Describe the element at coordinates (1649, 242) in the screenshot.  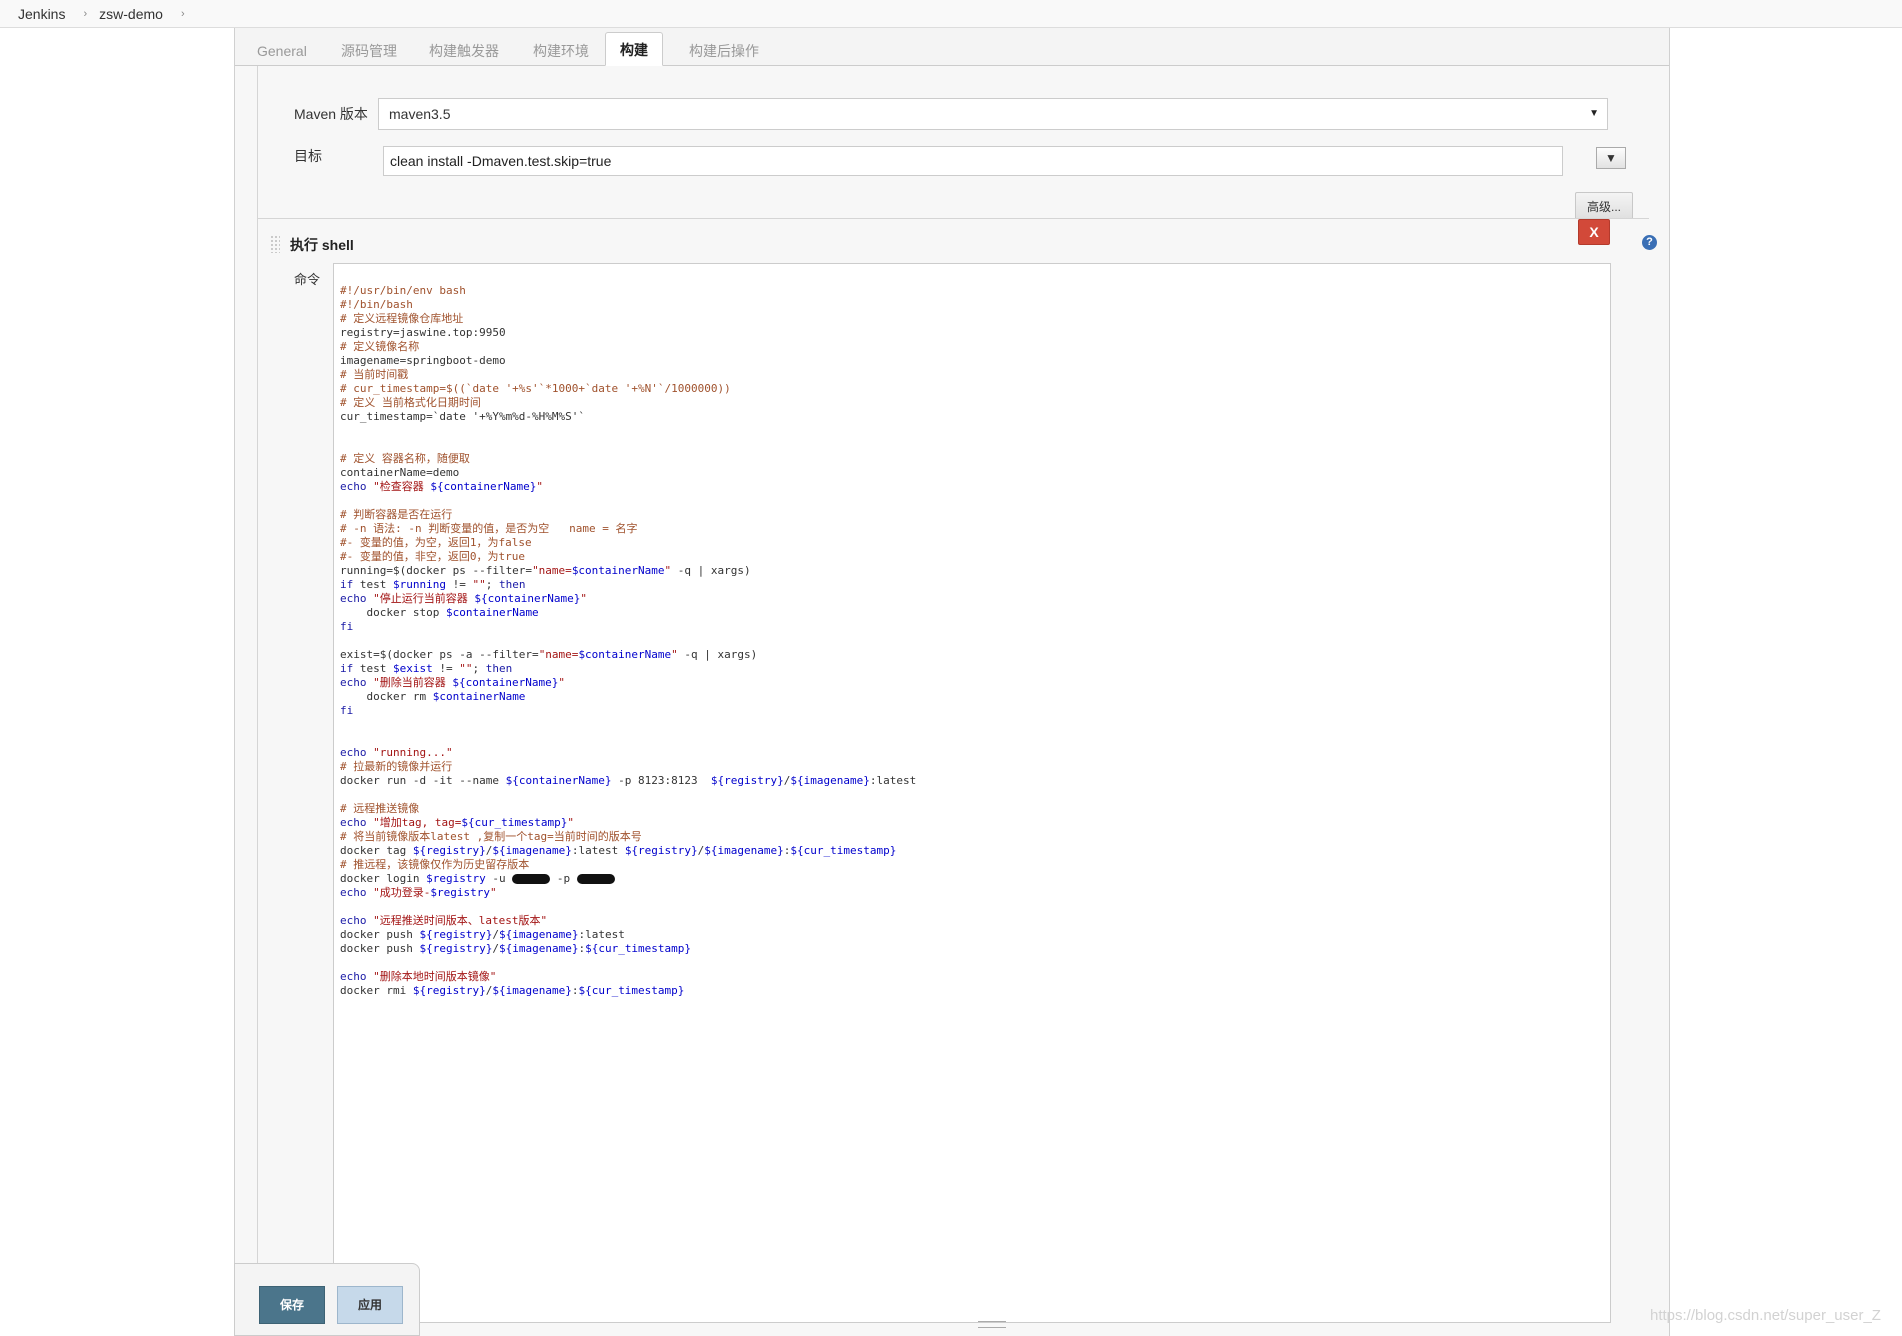
I see `help-icon: ?` at that location.